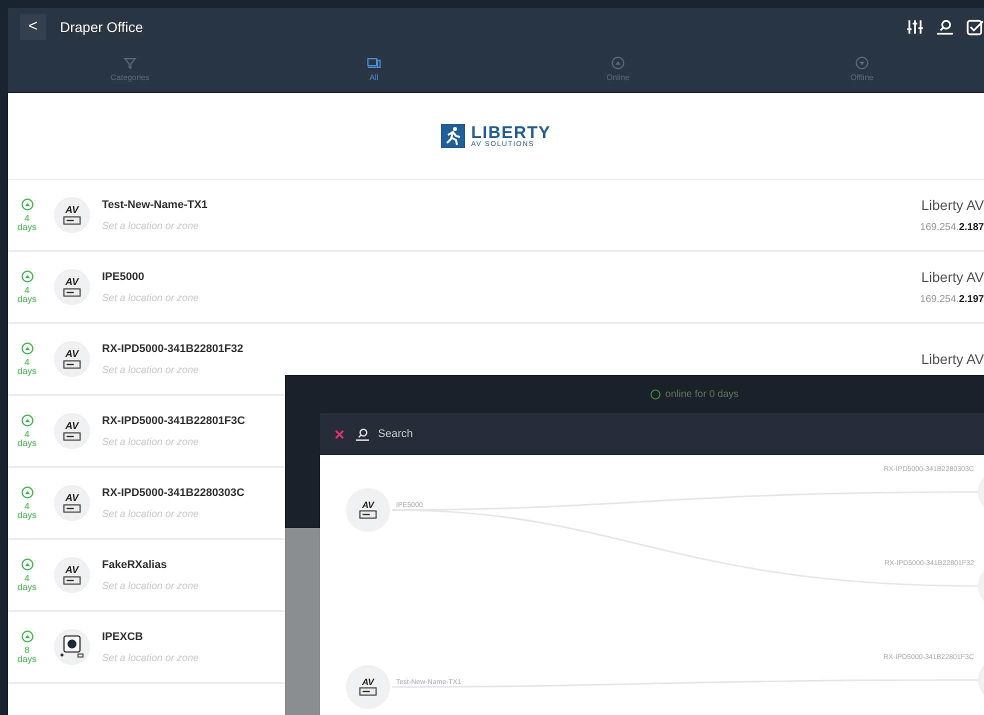 This screenshot has width=984, height=715. What do you see at coordinates (915, 27) in the screenshot?
I see `sliders-icon` at bounding box center [915, 27].